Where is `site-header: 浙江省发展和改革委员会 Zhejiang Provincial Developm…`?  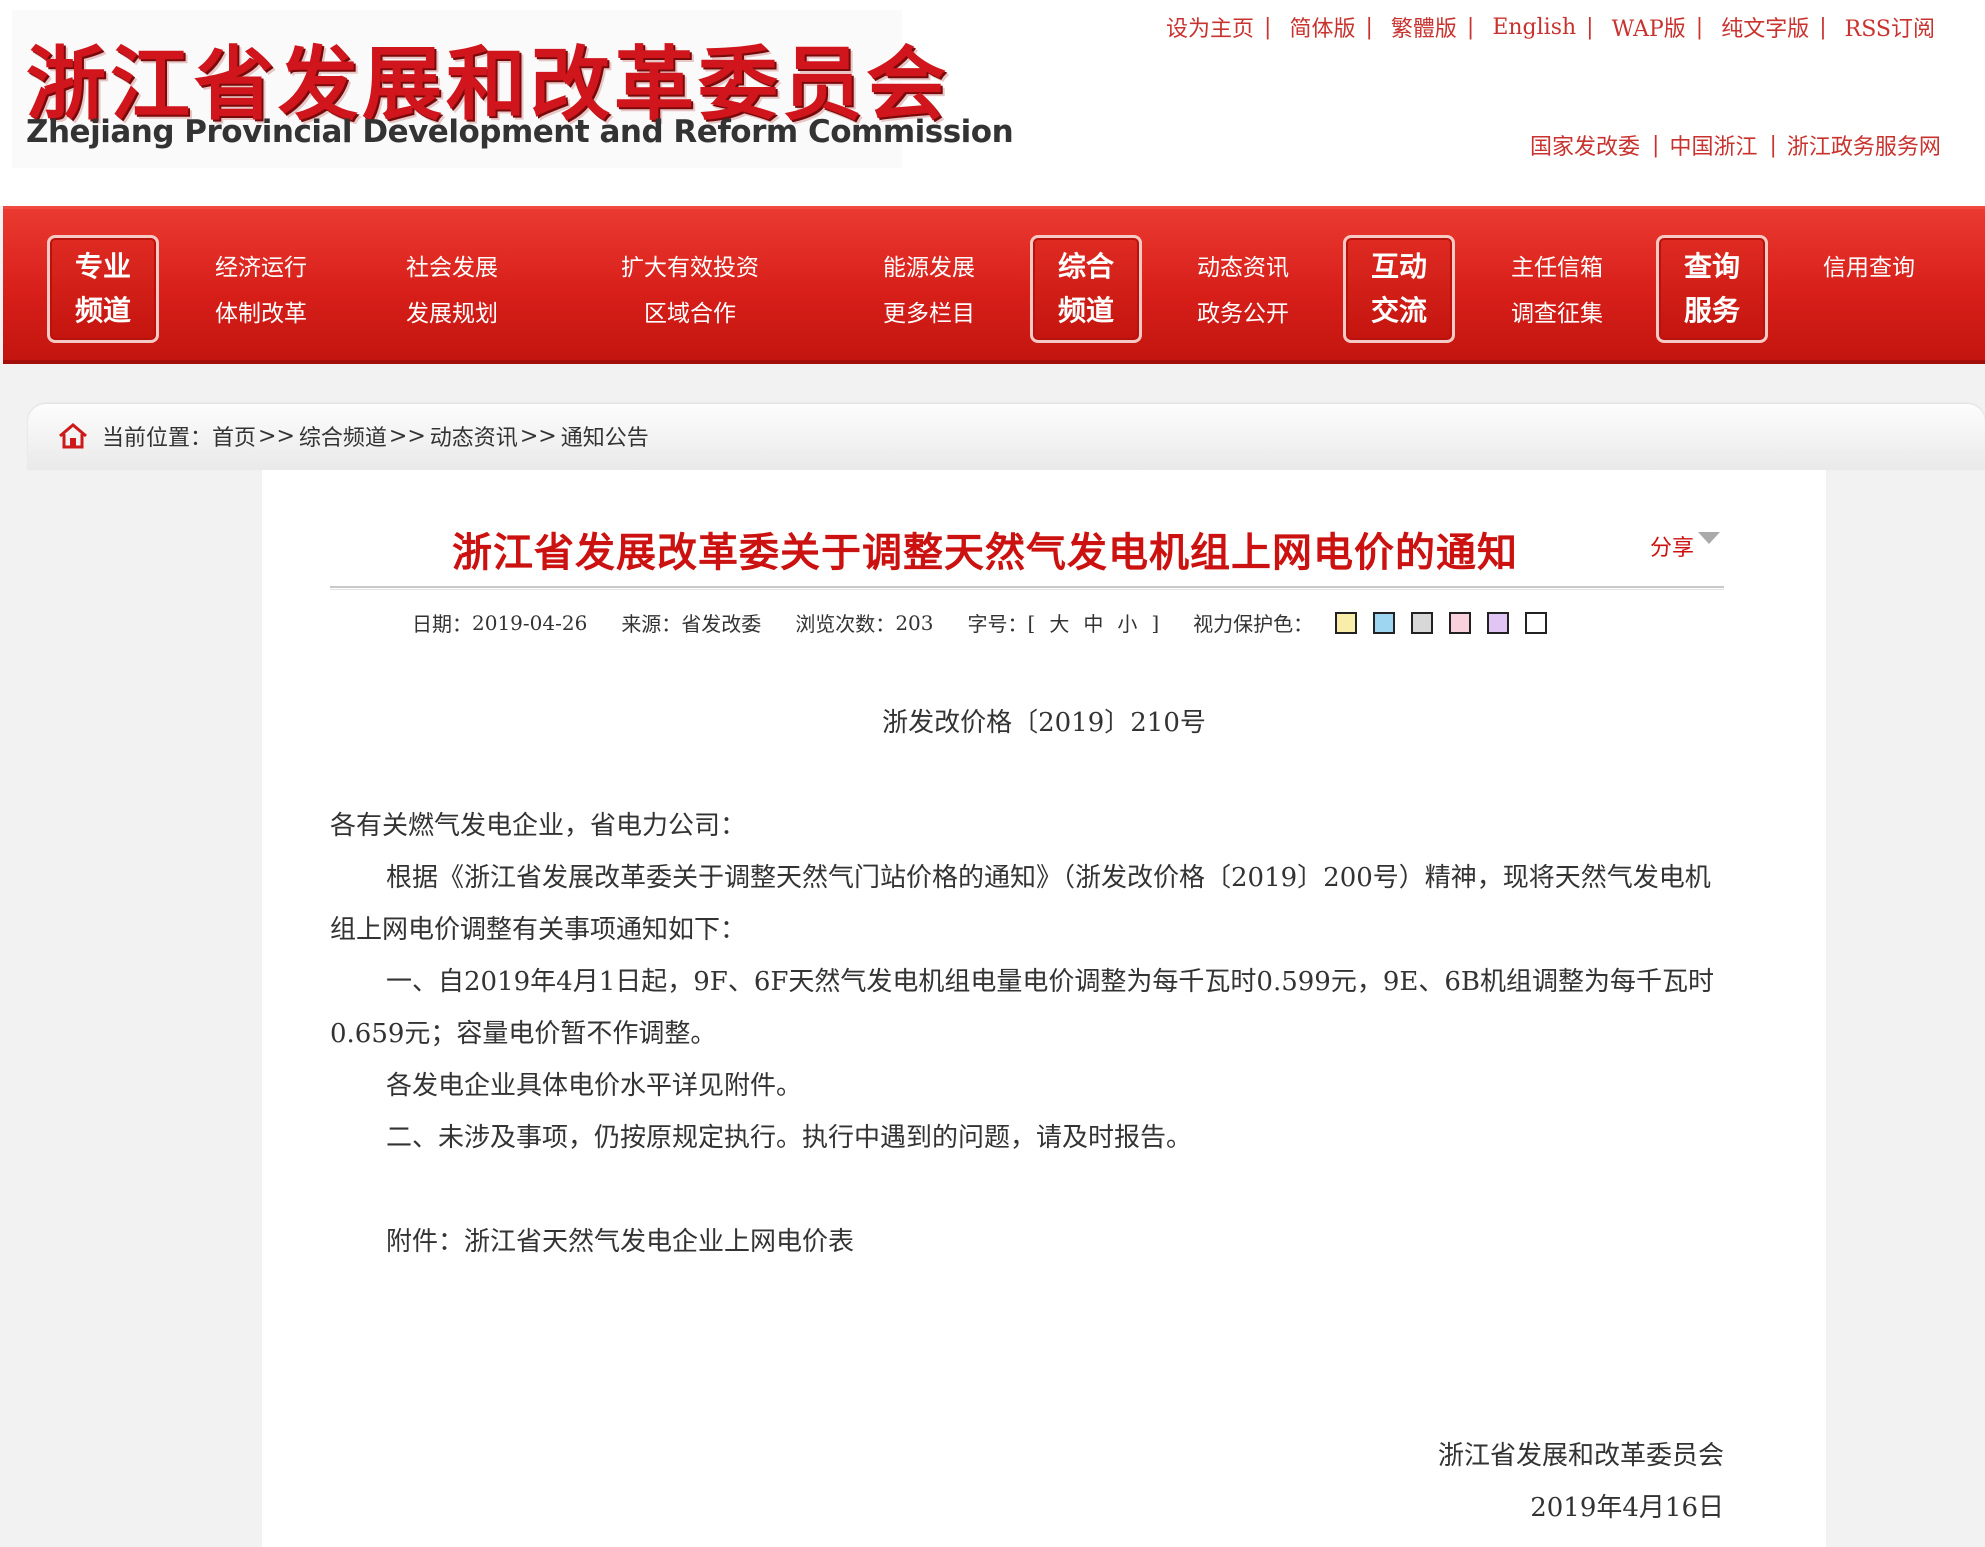
site-header: 浙江省发展和改革委员会 Zhejiang Provincial Developm… is located at coordinates (992, 103).